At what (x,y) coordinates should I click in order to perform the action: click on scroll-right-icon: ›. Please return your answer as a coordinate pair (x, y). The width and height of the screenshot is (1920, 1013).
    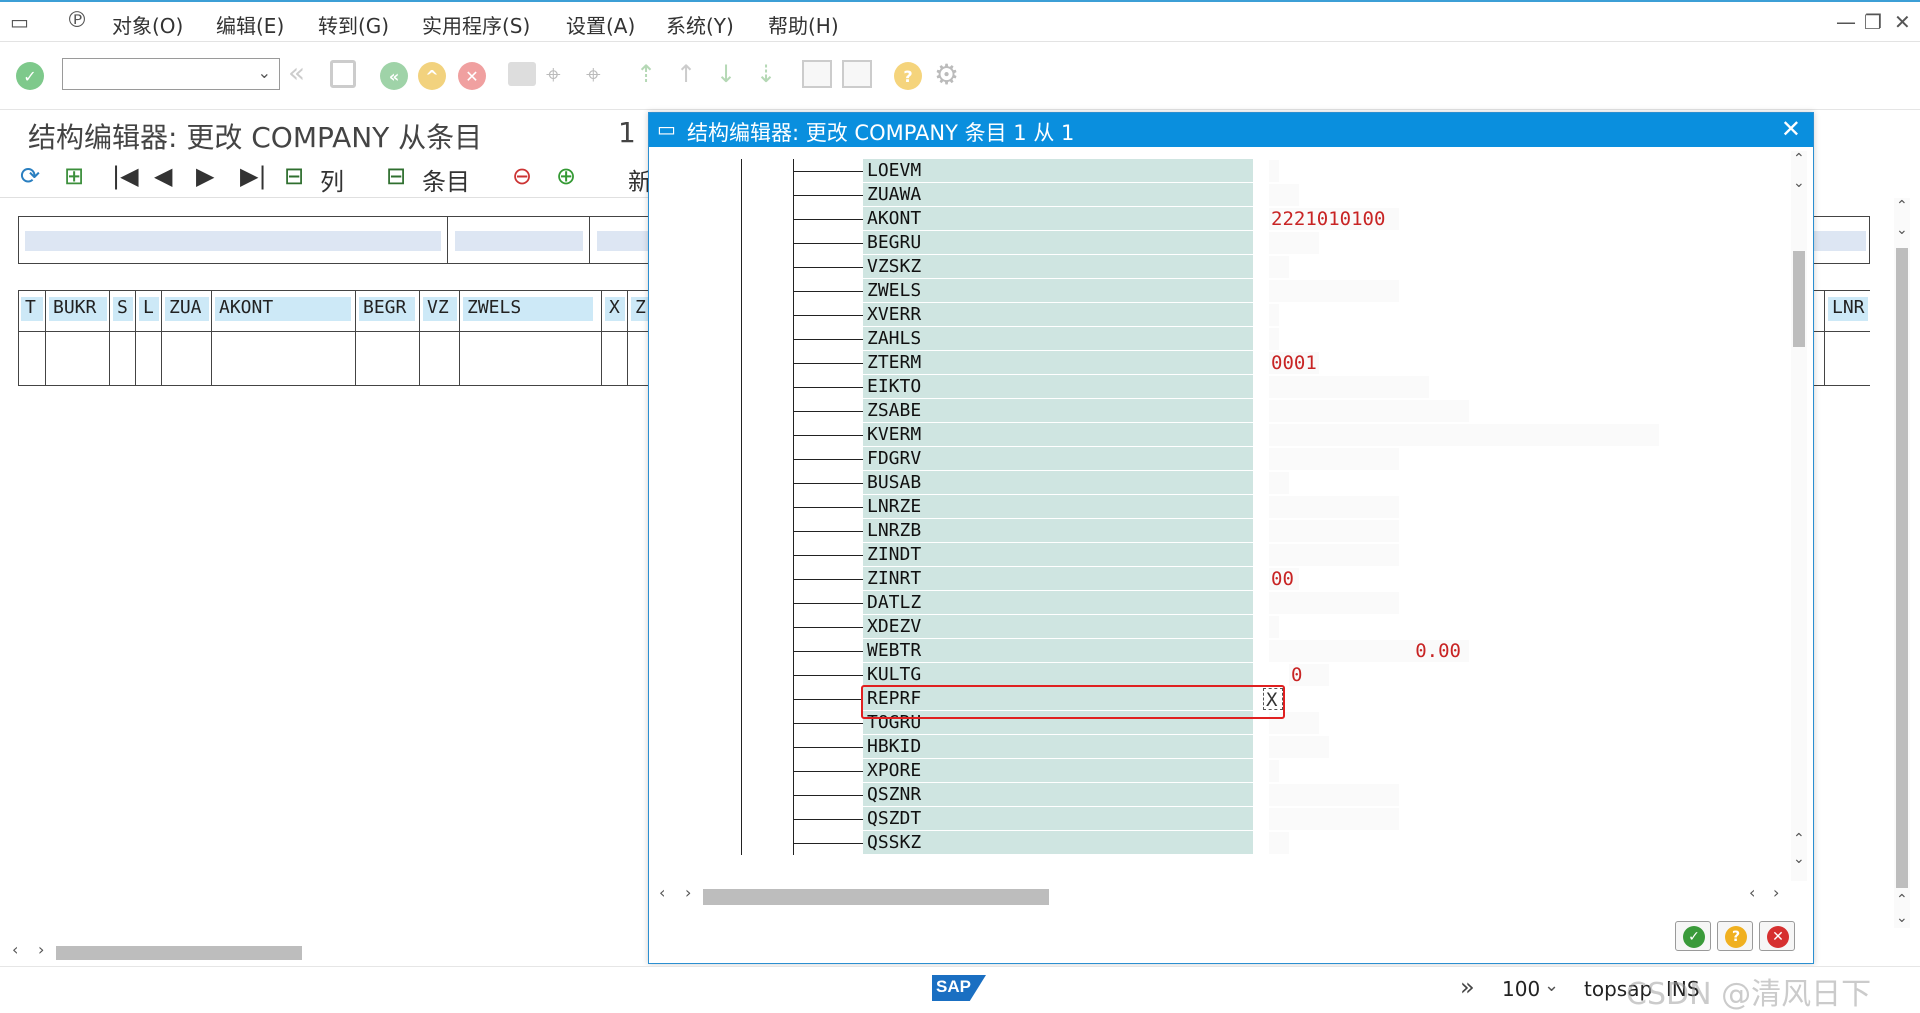
    Looking at the image, I should click on (41, 949).